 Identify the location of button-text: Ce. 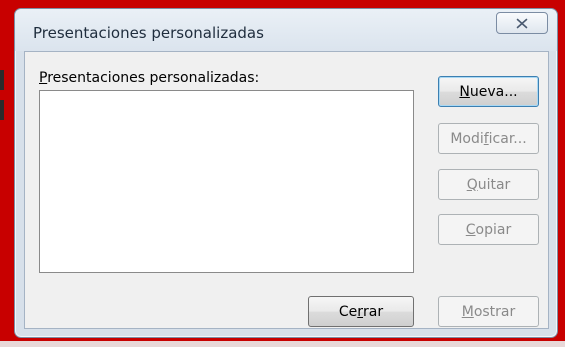
(348, 311).